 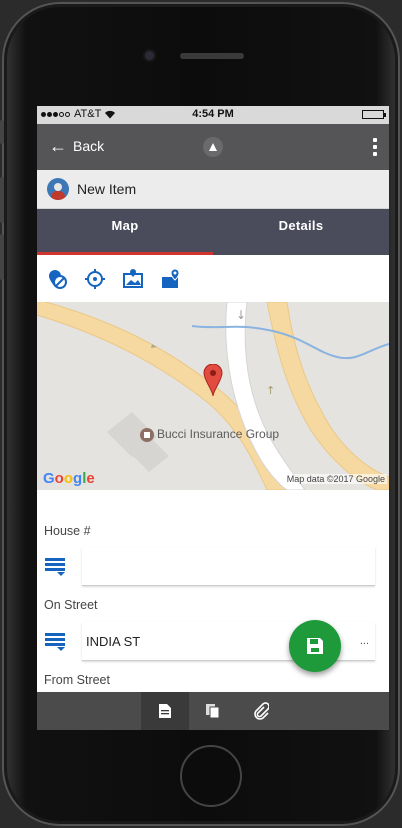 What do you see at coordinates (69, 478) in the screenshot?
I see `google-logo: Google` at bounding box center [69, 478].